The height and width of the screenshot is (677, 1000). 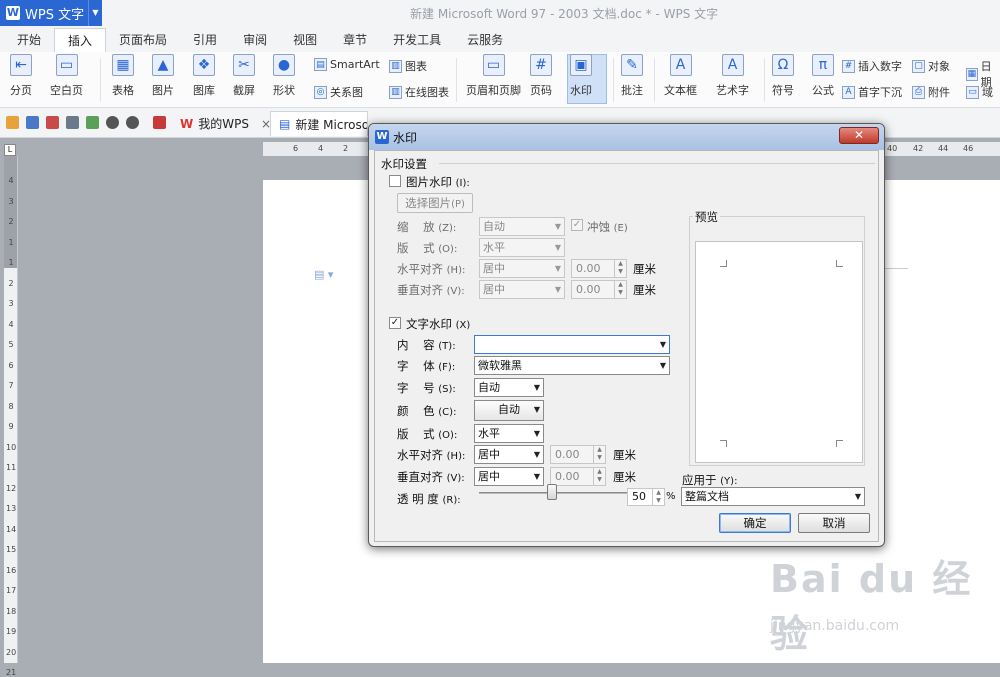 What do you see at coordinates (163, 76) in the screenshot?
I see `picture-button: ▲ 图片` at bounding box center [163, 76].